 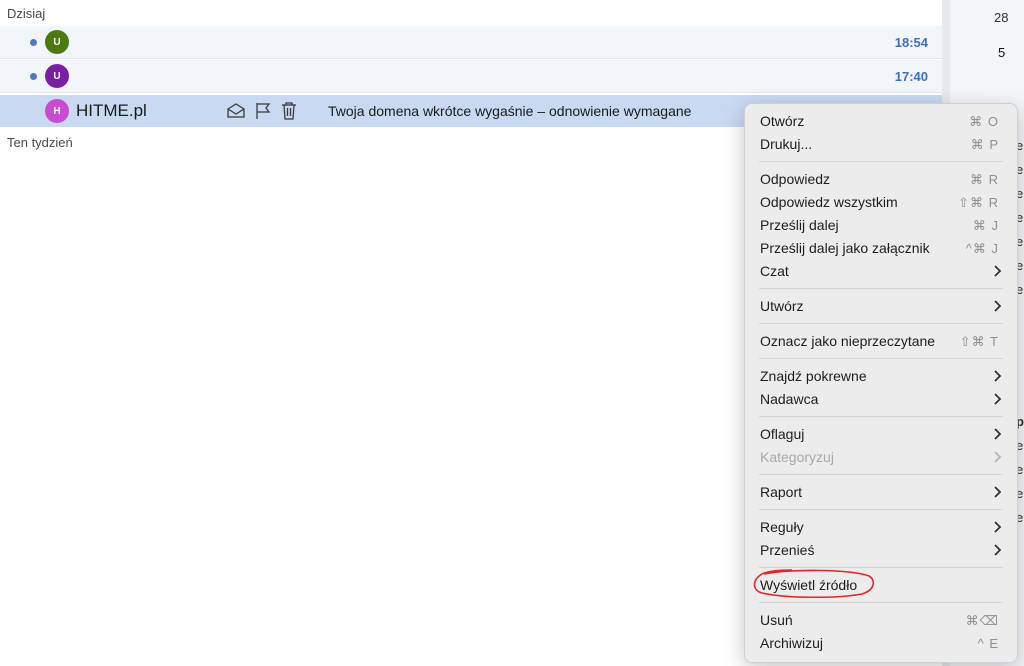 What do you see at coordinates (236, 111) in the screenshot?
I see `envelope-open-icon` at bounding box center [236, 111].